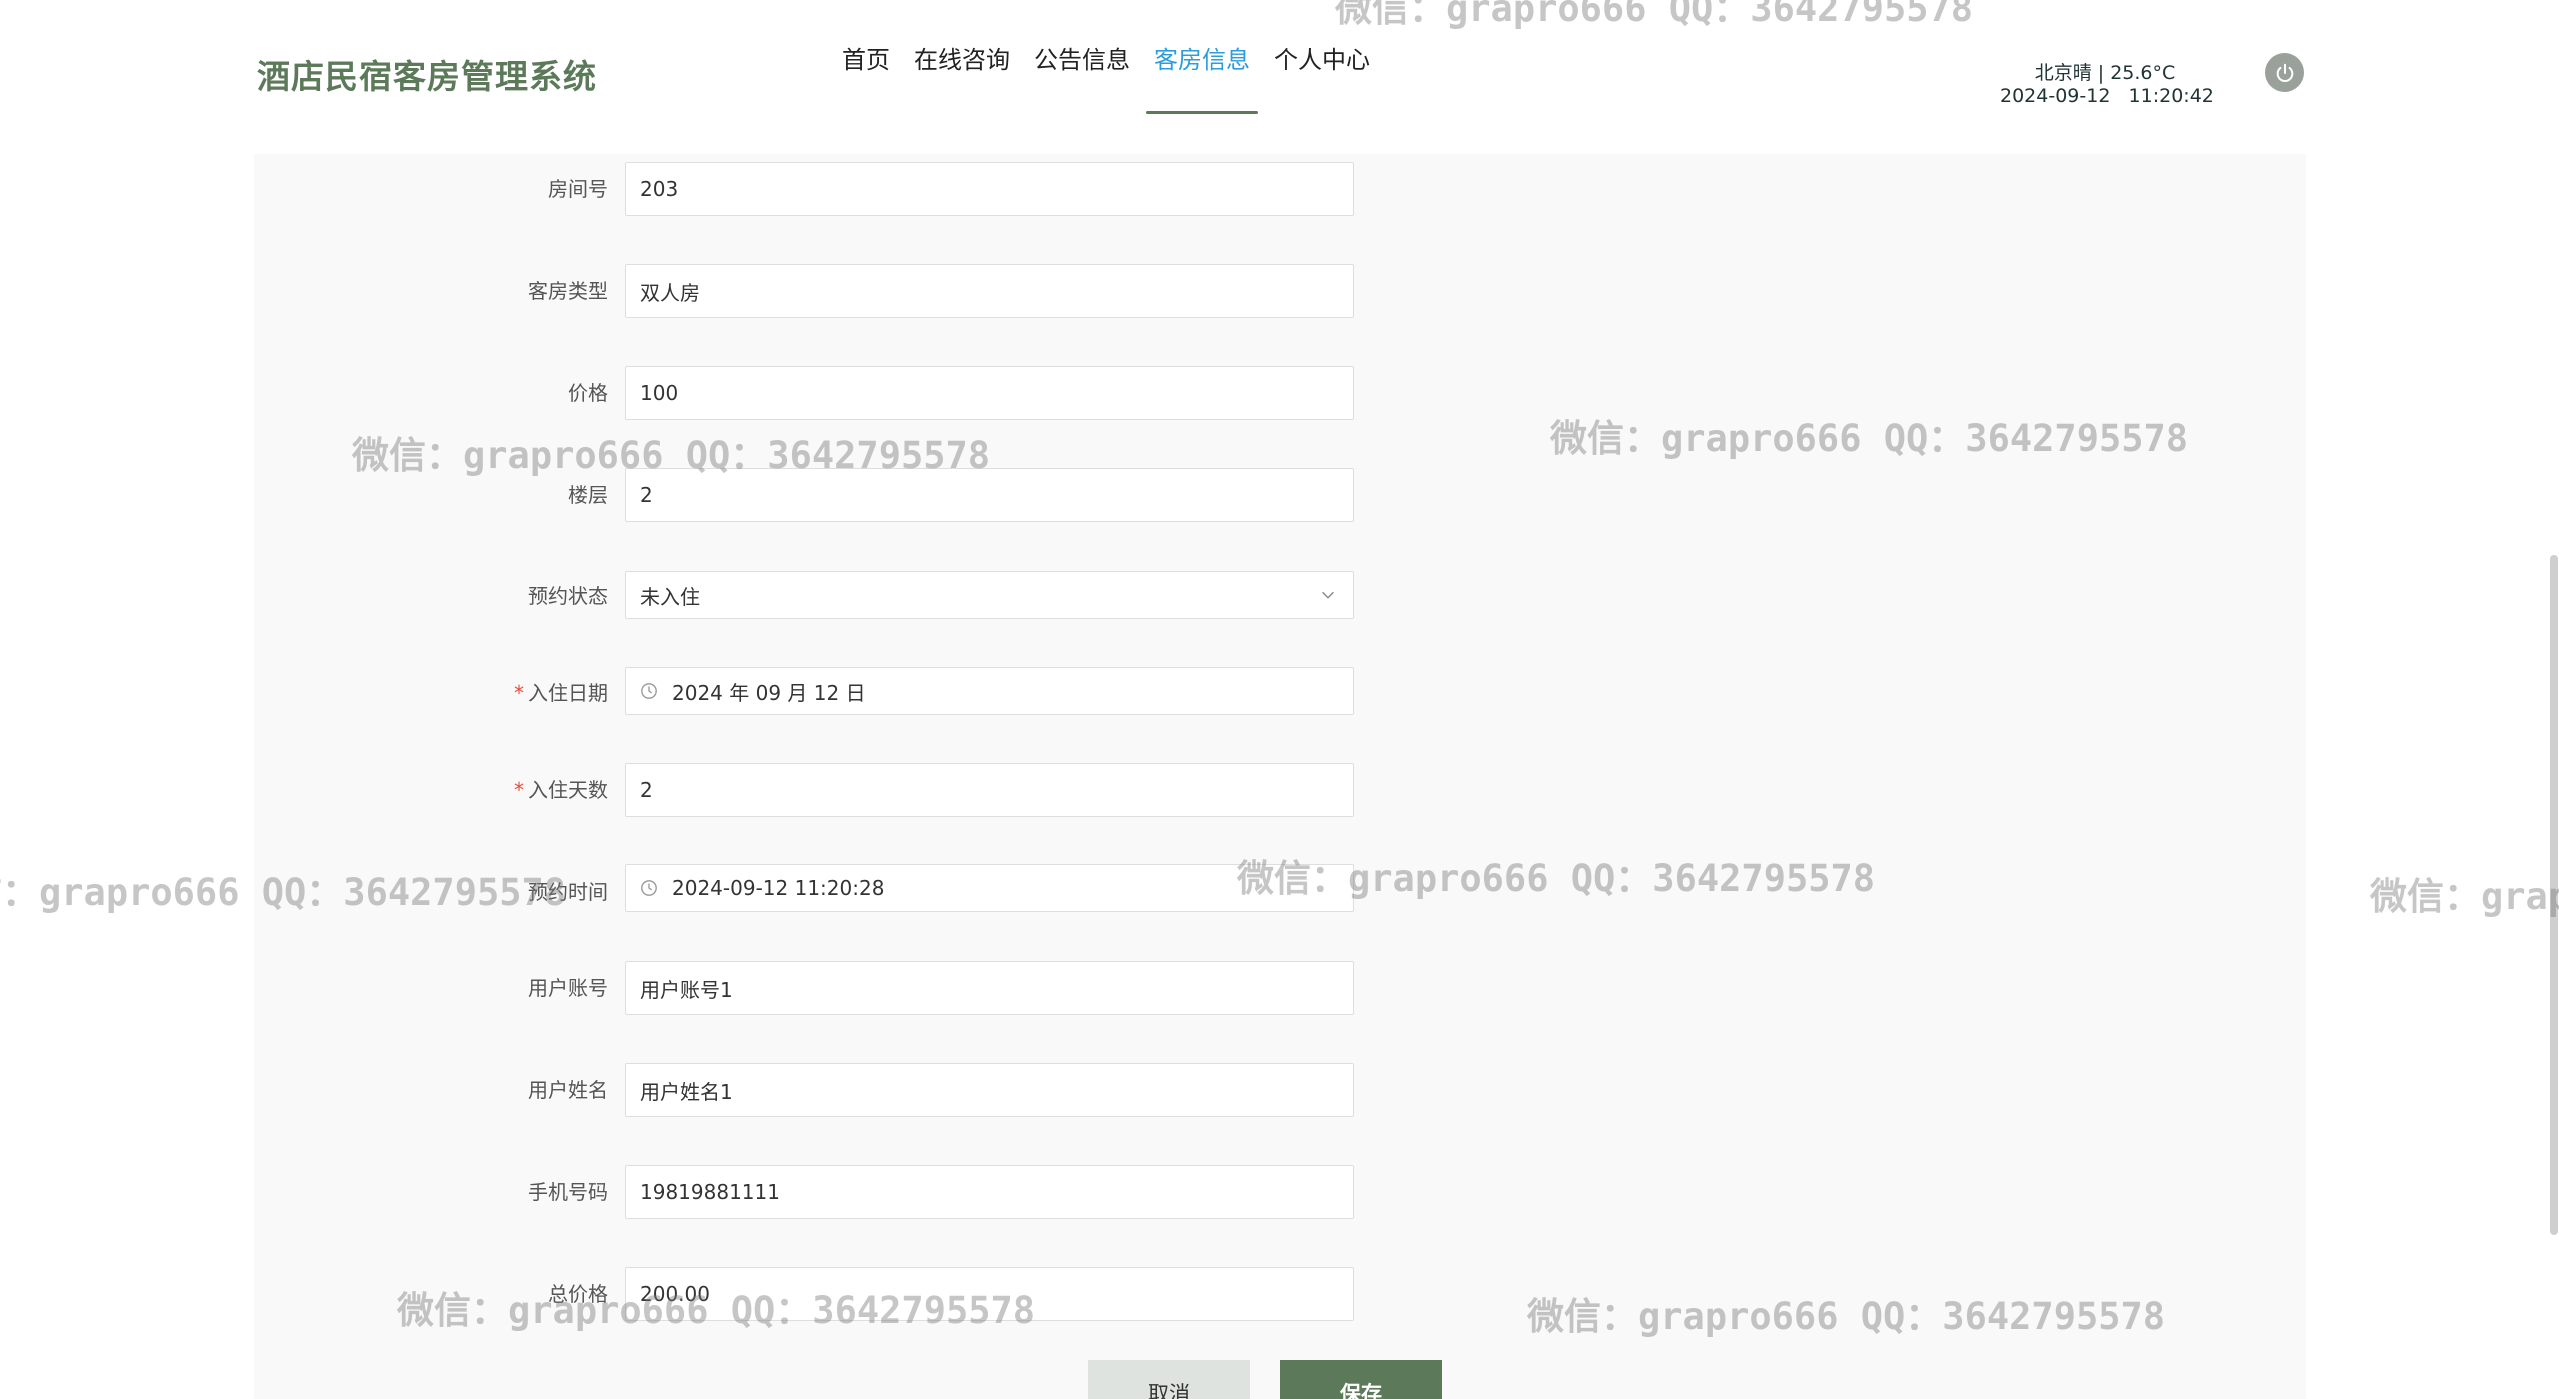  I want to click on user-account-value, so click(989, 988).